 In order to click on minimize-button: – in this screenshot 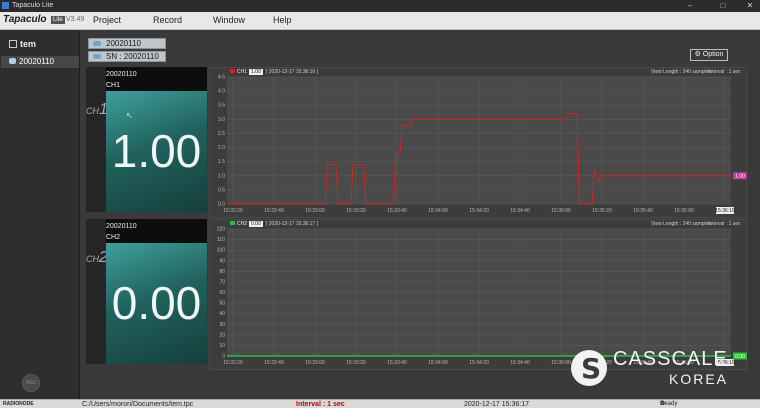, I will do `click(690, 6)`.